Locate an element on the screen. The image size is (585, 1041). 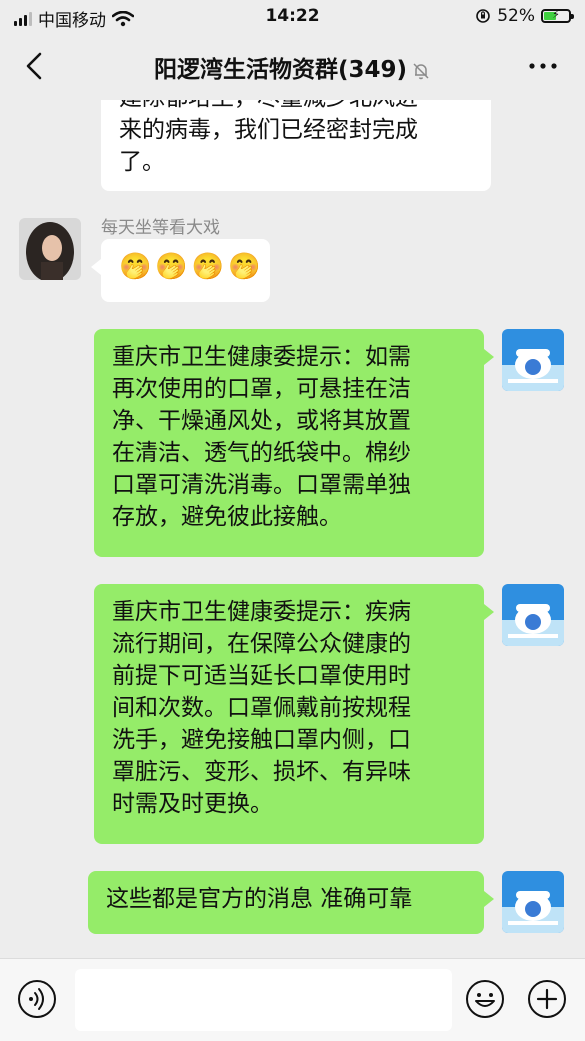
message-text-line: 这些都是官方的消息 准确可靠 is located at coordinates (259, 899).